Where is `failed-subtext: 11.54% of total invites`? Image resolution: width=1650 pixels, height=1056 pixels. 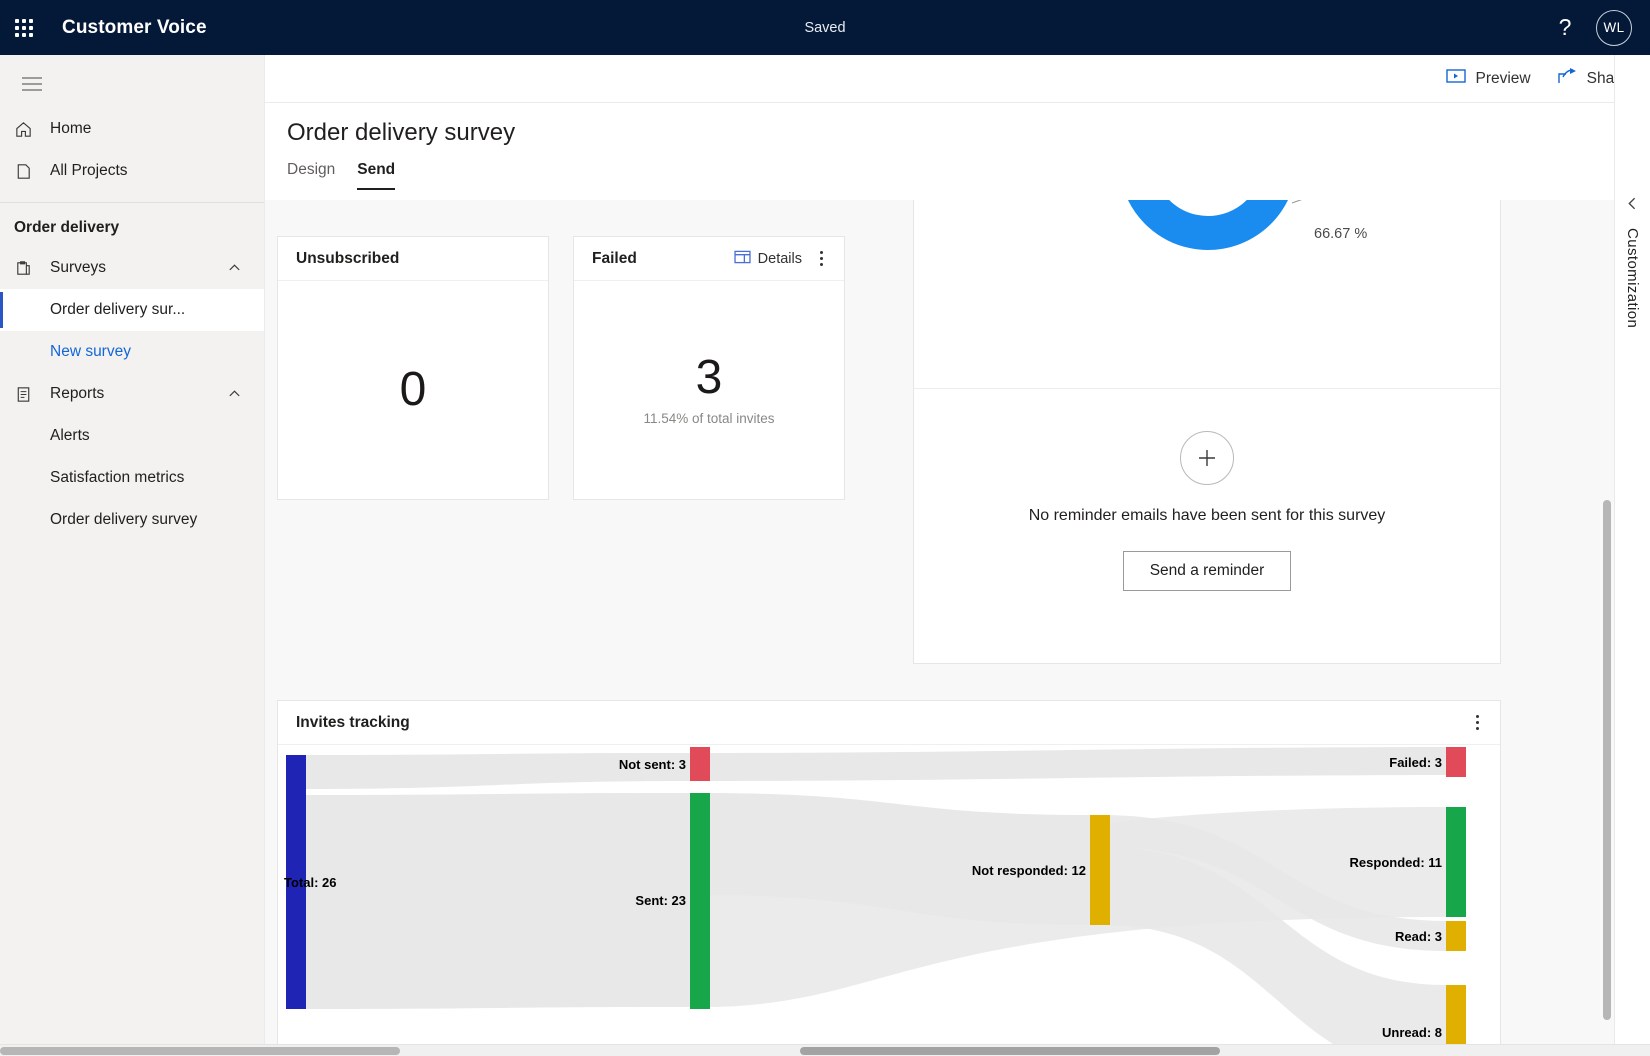
failed-subtext: 11.54% of total invites is located at coordinates (709, 418).